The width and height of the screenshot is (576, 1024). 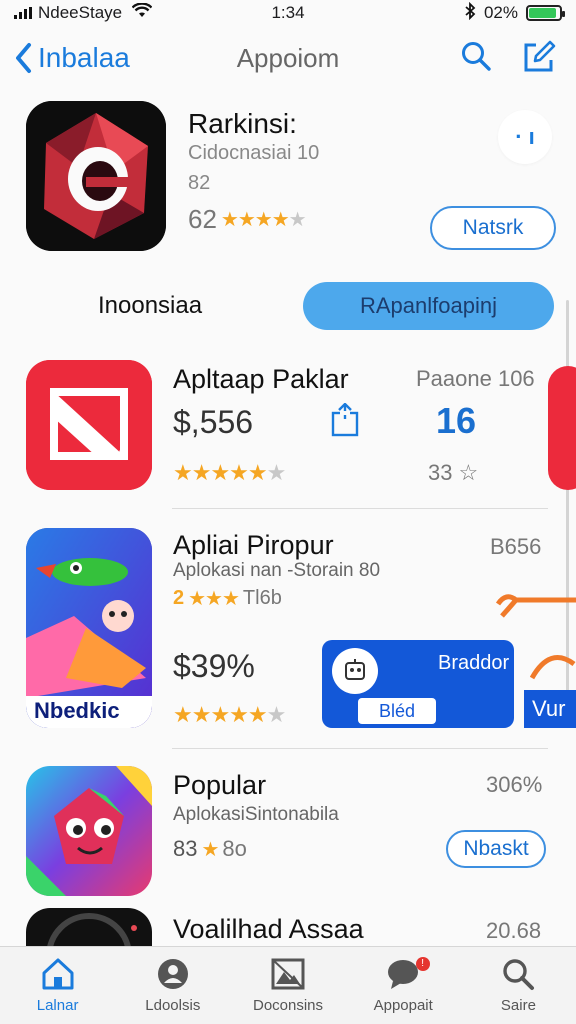 What do you see at coordinates (214, 599) in the screenshot?
I see `star-rating-icon: ★★★` at bounding box center [214, 599].